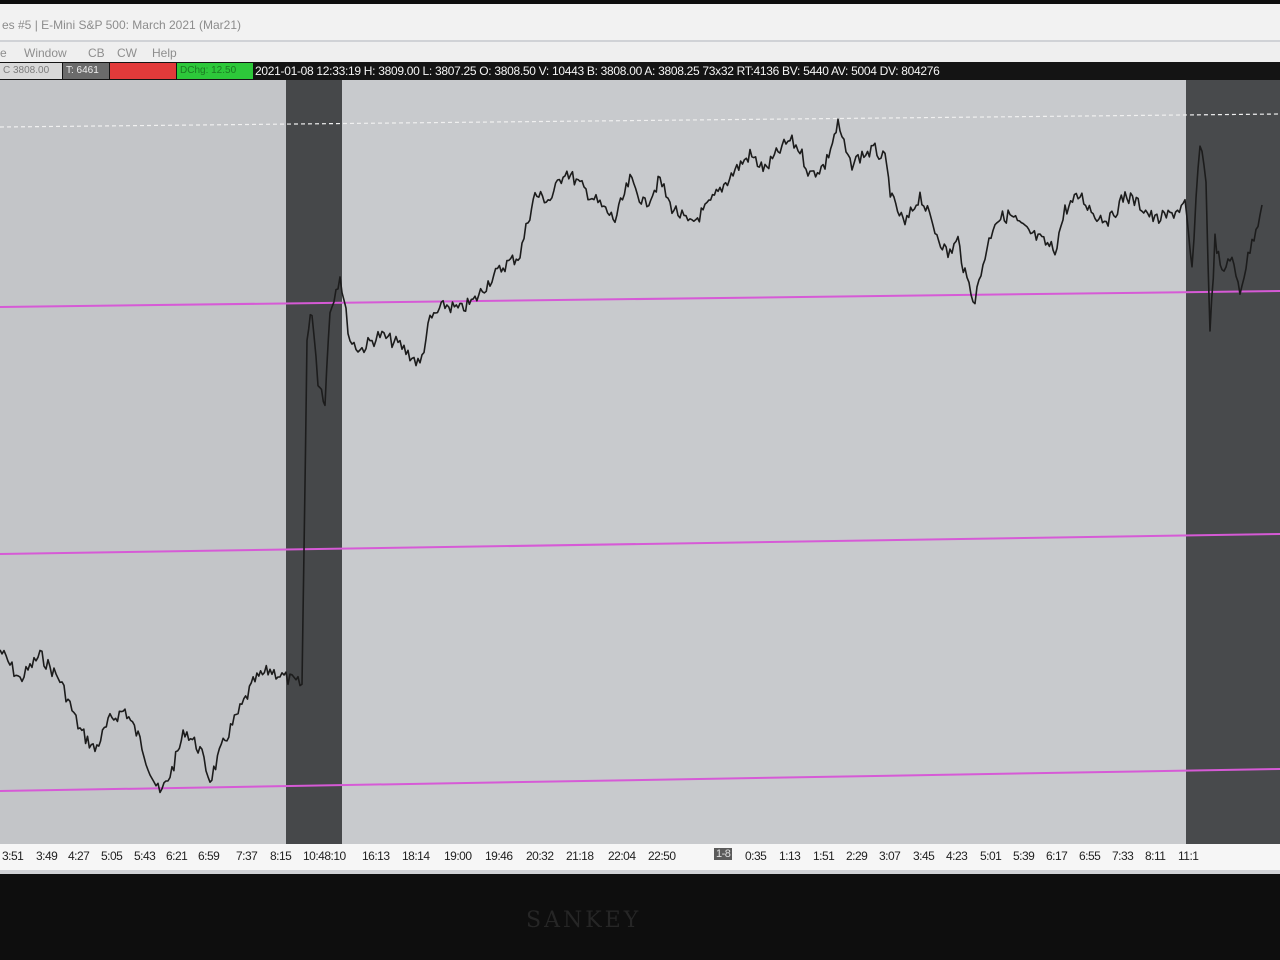 The width and height of the screenshot is (1280, 960). Describe the element at coordinates (723, 854) in the screenshot. I see `session-marker: 1-8` at that location.